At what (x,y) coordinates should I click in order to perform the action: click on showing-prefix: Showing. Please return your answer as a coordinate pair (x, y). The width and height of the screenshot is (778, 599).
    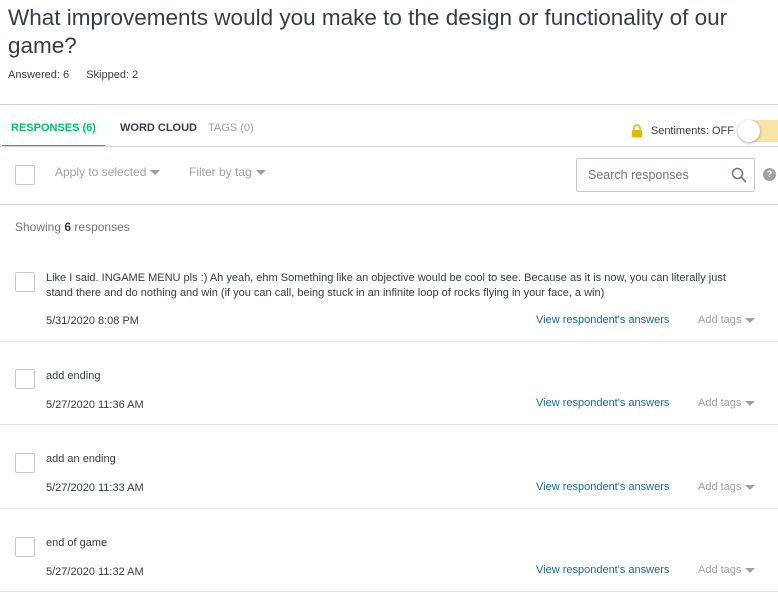
    Looking at the image, I should click on (38, 227).